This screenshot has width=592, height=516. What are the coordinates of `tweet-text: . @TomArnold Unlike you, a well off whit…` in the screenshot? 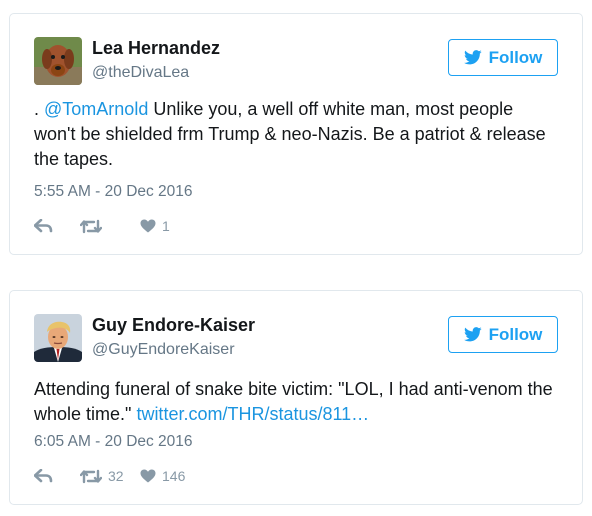 It's located at (296, 134).